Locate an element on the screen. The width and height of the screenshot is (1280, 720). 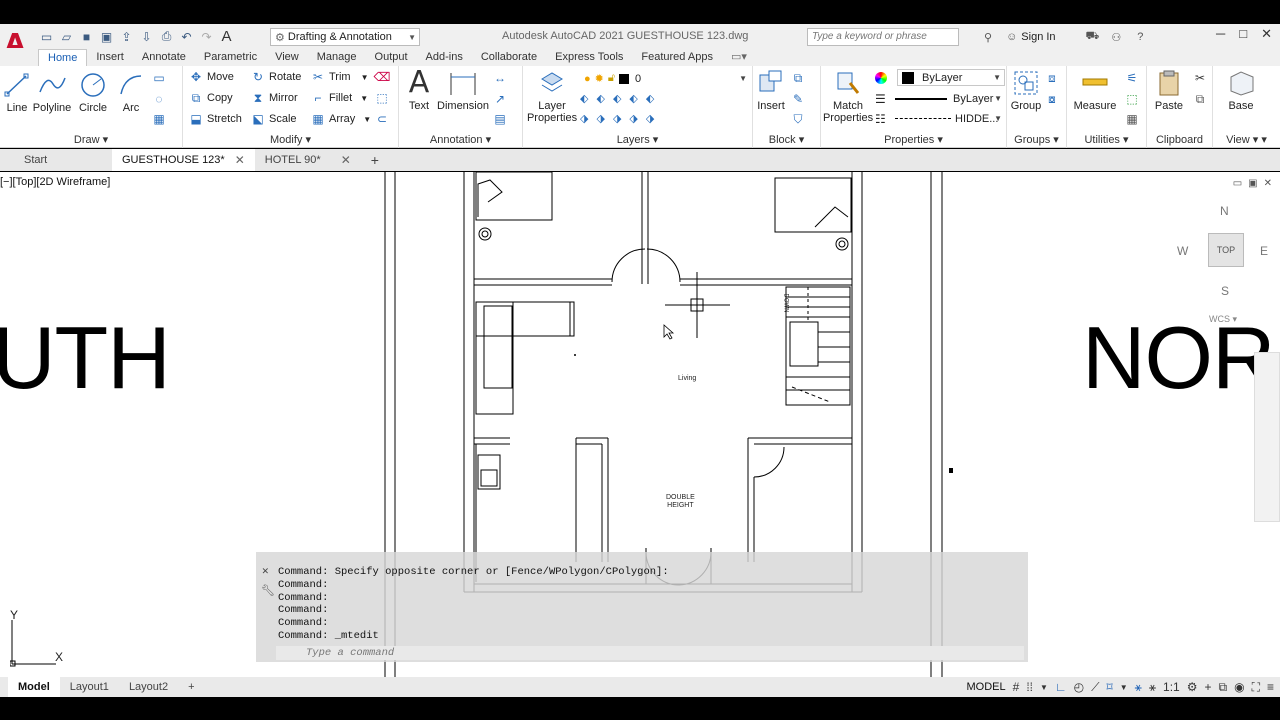
redo-icon: ↷ is located at coordinates (206, 36).